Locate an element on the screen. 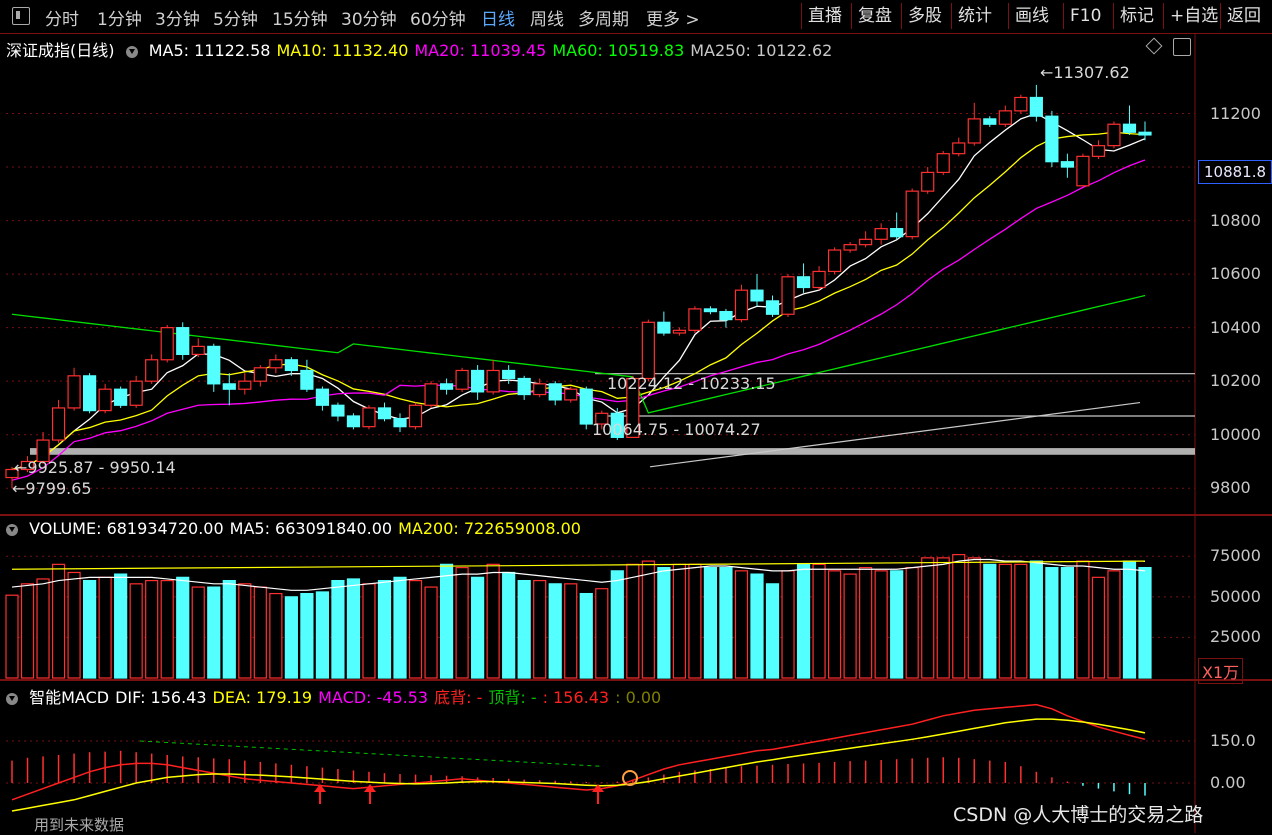 Image resolution: width=1272 pixels, height=835 pixels. period-tab-3: 5分钟 is located at coordinates (235, 17).